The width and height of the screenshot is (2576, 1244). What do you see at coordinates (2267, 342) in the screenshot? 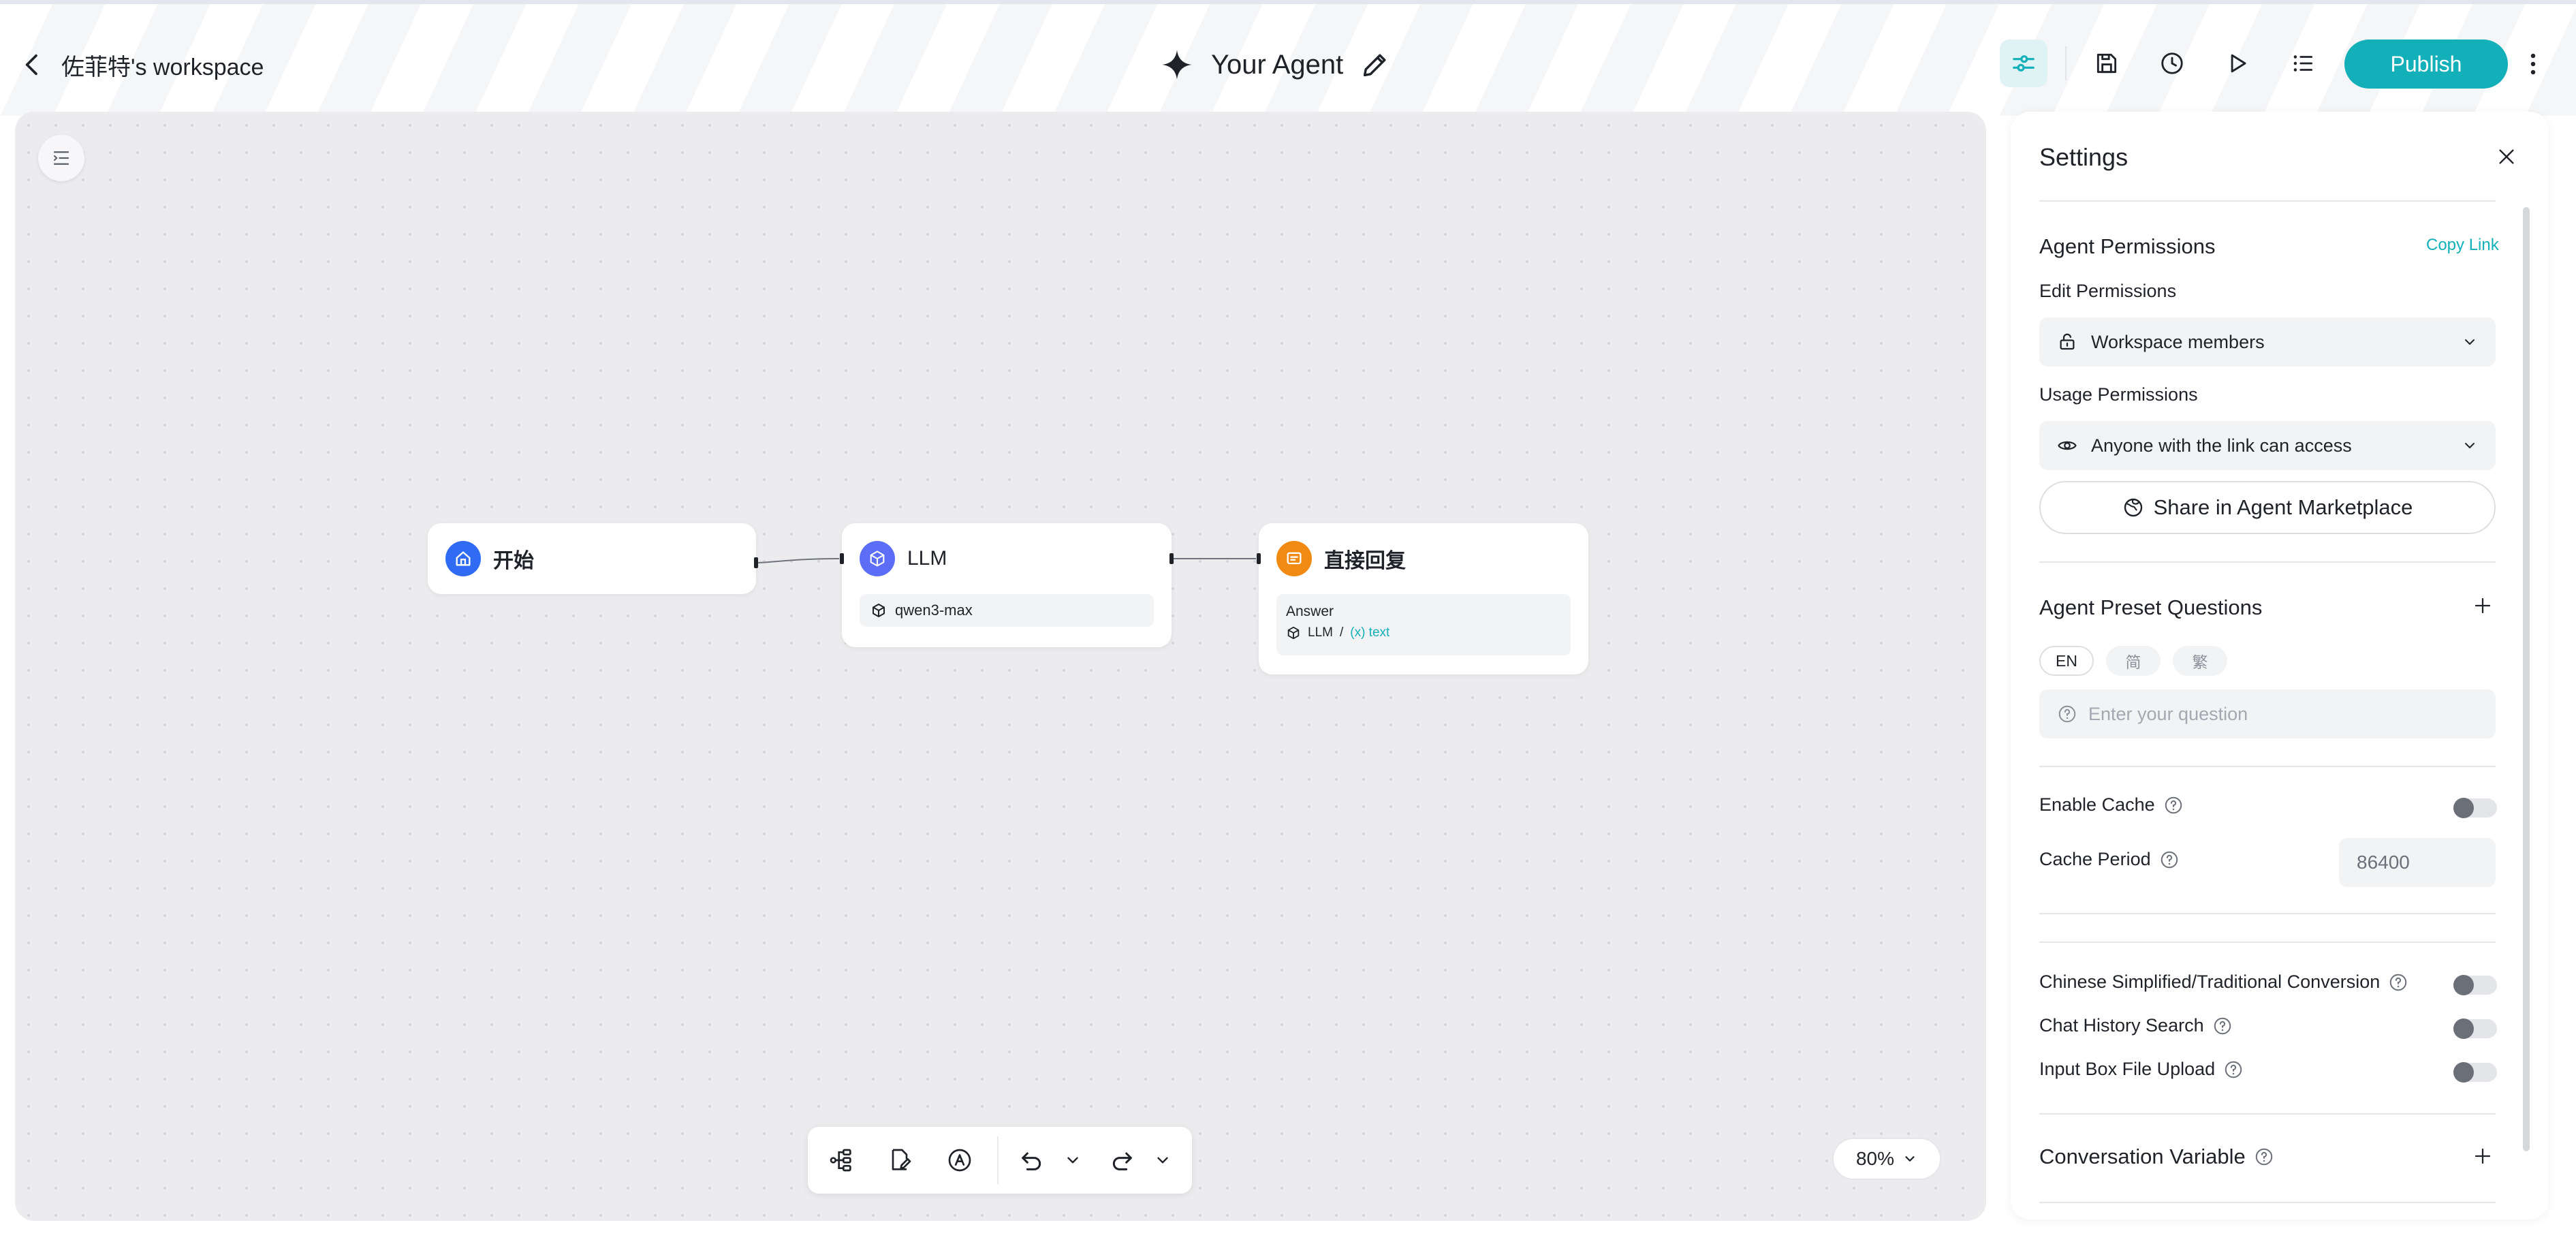
I see `edit-permissions-select: Workspace members` at bounding box center [2267, 342].